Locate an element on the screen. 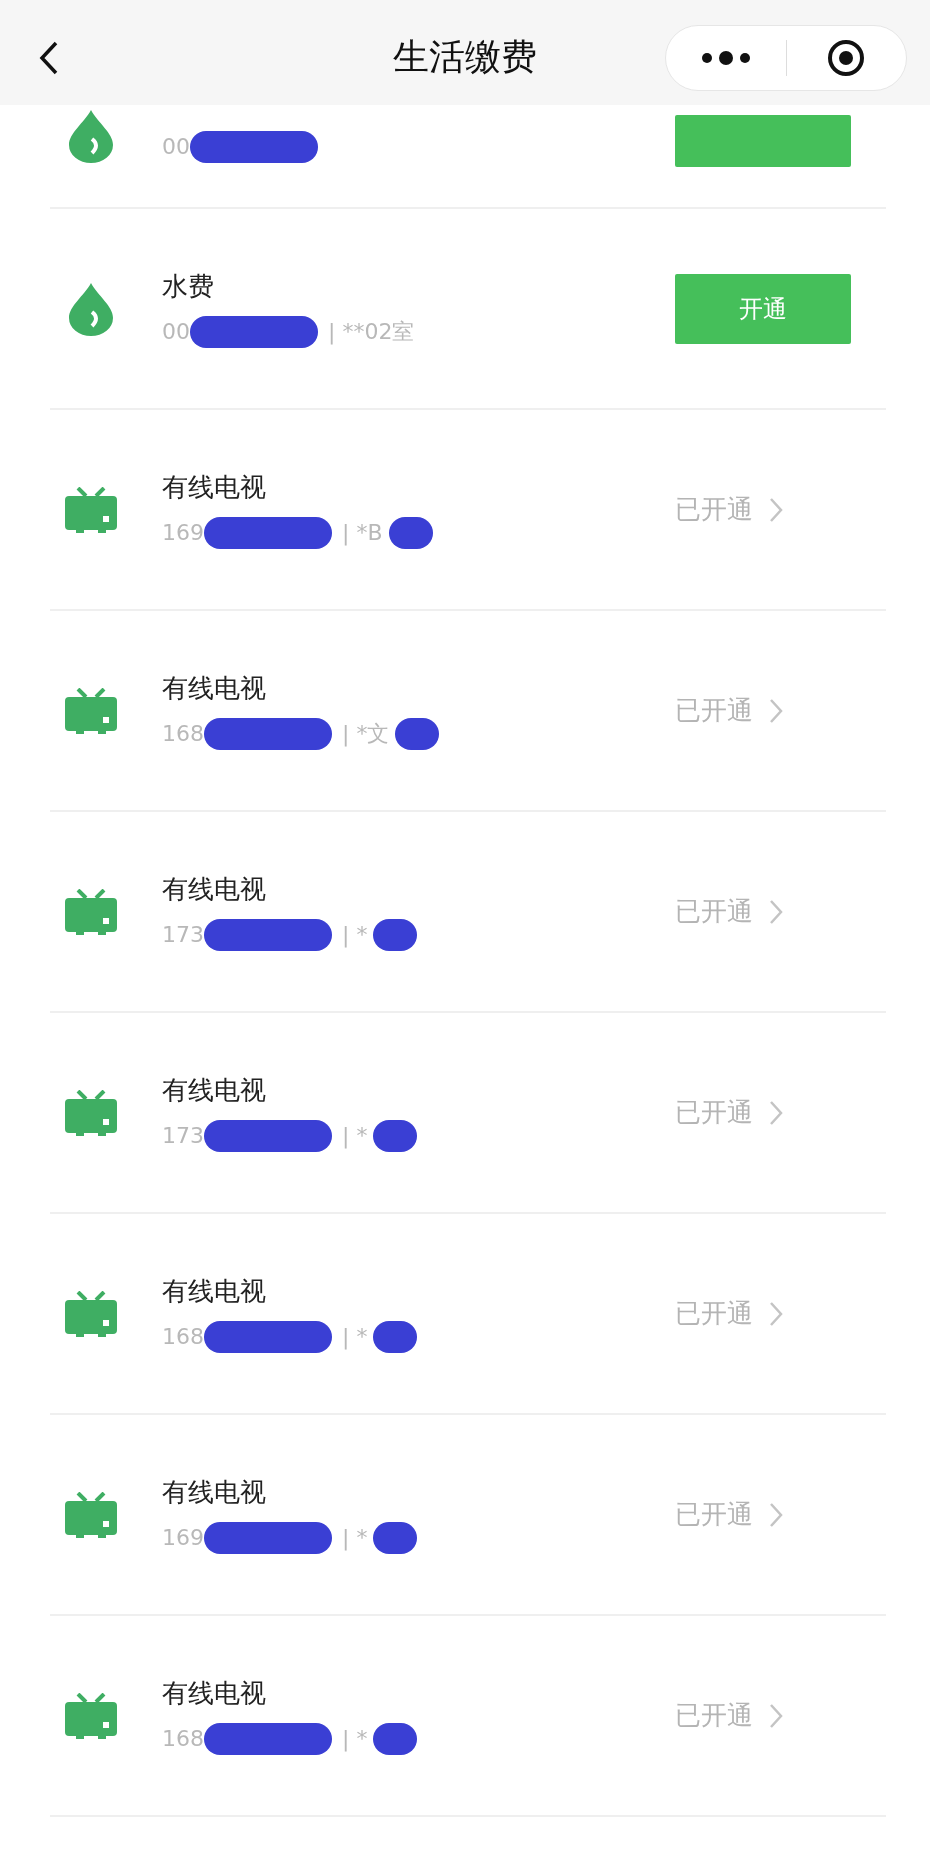 The image size is (930, 1852). account-holder: | *B is located at coordinates (362, 533).